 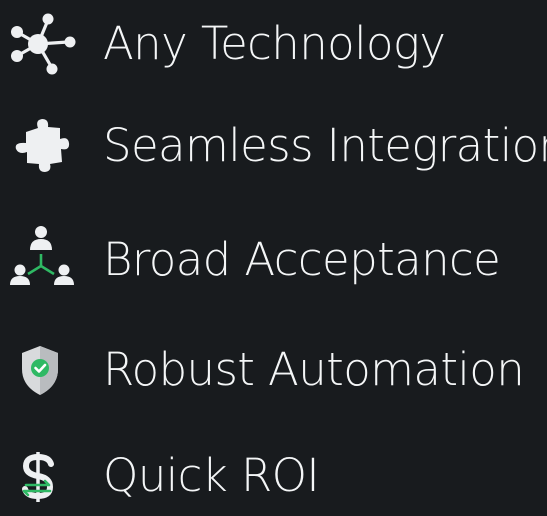 I want to click on dollar-exchange-icon, so click(x=42, y=476).